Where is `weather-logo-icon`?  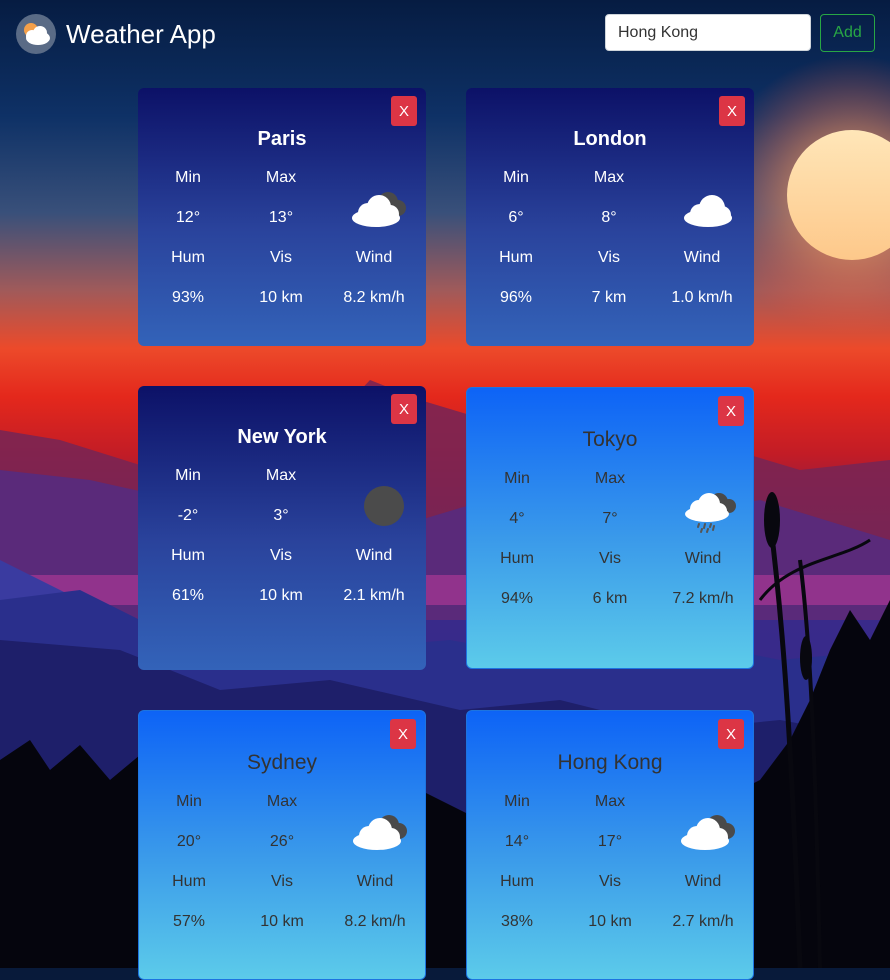 weather-logo-icon is located at coordinates (36, 34).